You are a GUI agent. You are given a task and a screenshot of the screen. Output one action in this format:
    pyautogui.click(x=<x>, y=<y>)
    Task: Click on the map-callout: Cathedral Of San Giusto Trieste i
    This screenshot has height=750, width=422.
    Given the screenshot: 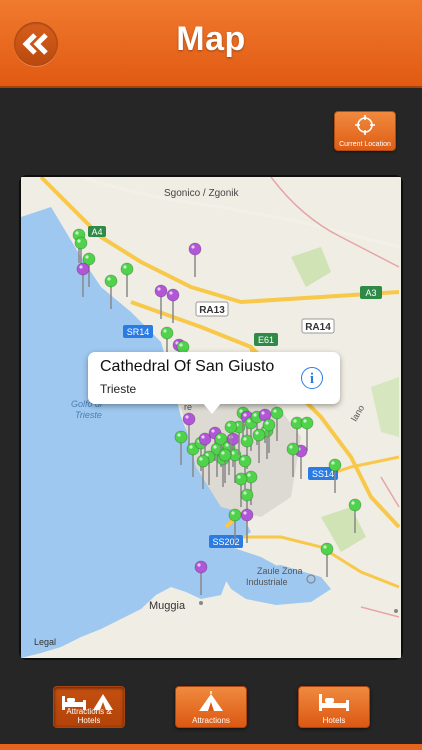 What is the action you would take?
    pyautogui.click(x=214, y=383)
    